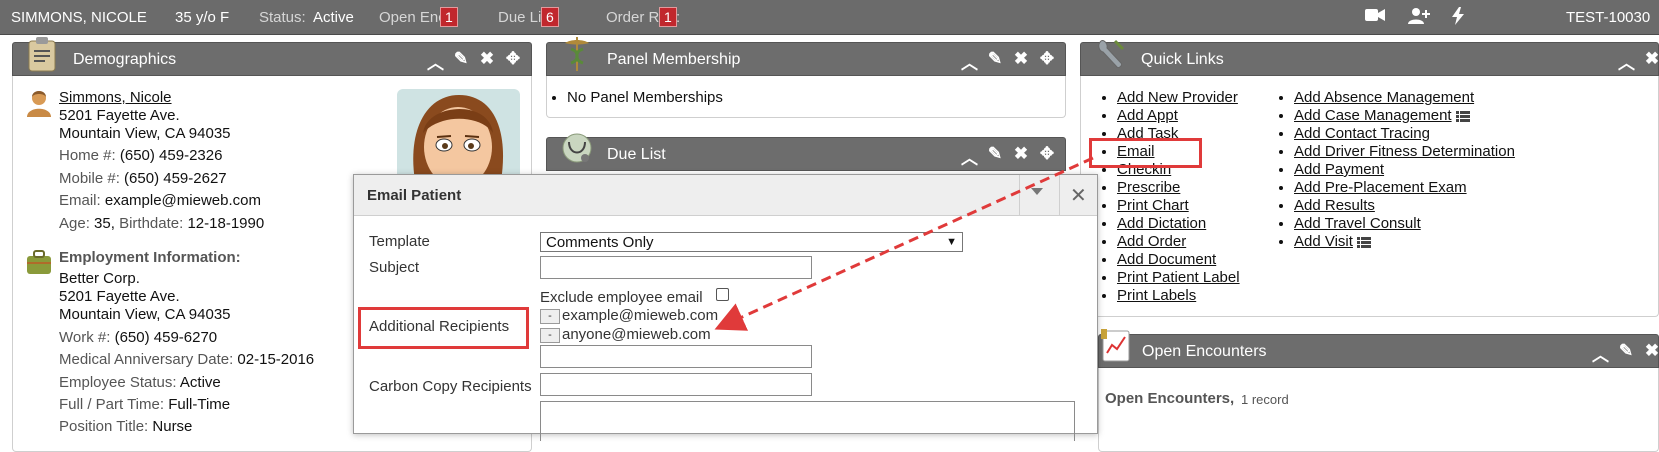  What do you see at coordinates (414, 195) in the screenshot?
I see `dialog-title: Email Patient` at bounding box center [414, 195].